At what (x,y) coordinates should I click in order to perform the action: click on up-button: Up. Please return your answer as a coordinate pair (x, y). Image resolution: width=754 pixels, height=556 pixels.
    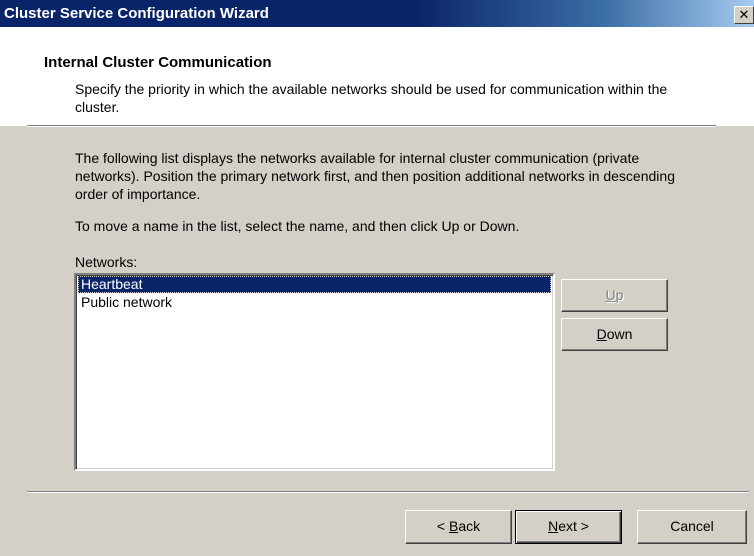
    Looking at the image, I should click on (614, 295).